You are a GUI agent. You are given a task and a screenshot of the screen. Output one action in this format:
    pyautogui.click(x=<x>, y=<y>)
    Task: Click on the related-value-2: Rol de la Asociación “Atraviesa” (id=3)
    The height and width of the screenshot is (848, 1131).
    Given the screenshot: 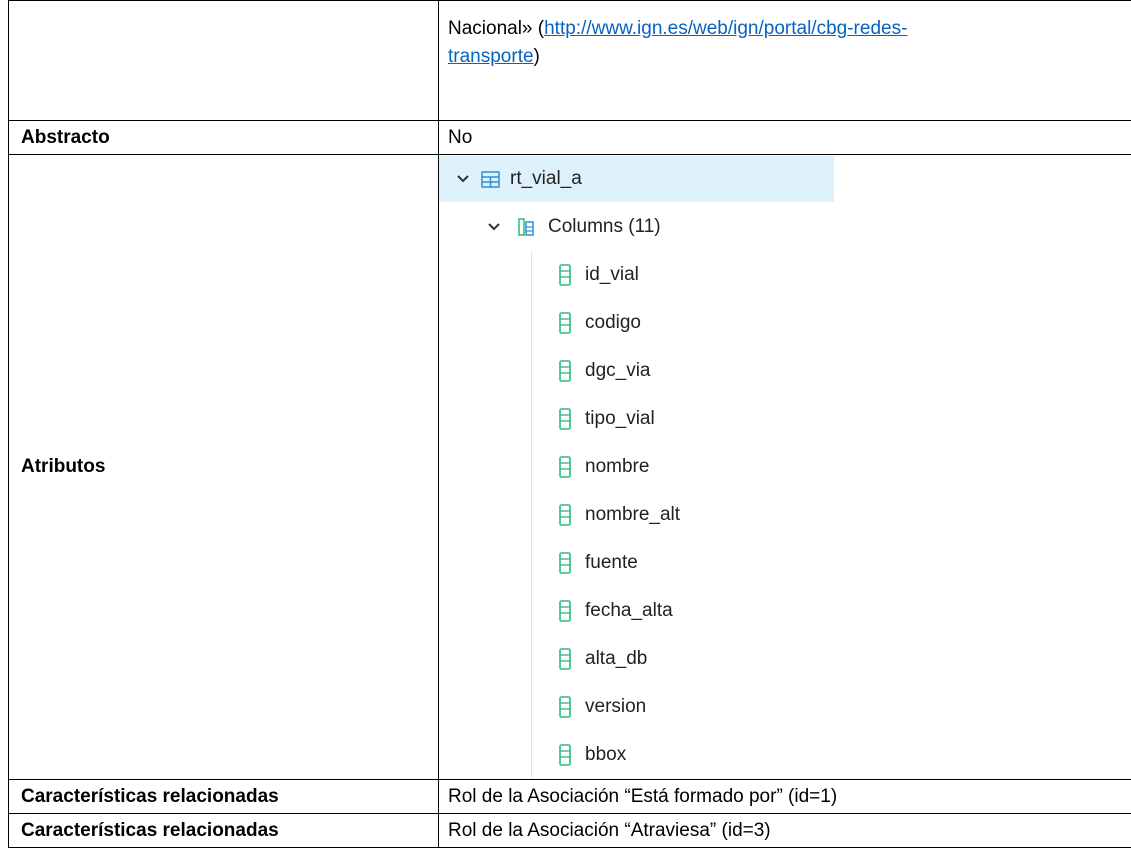 What is the action you would take?
    pyautogui.click(x=785, y=831)
    